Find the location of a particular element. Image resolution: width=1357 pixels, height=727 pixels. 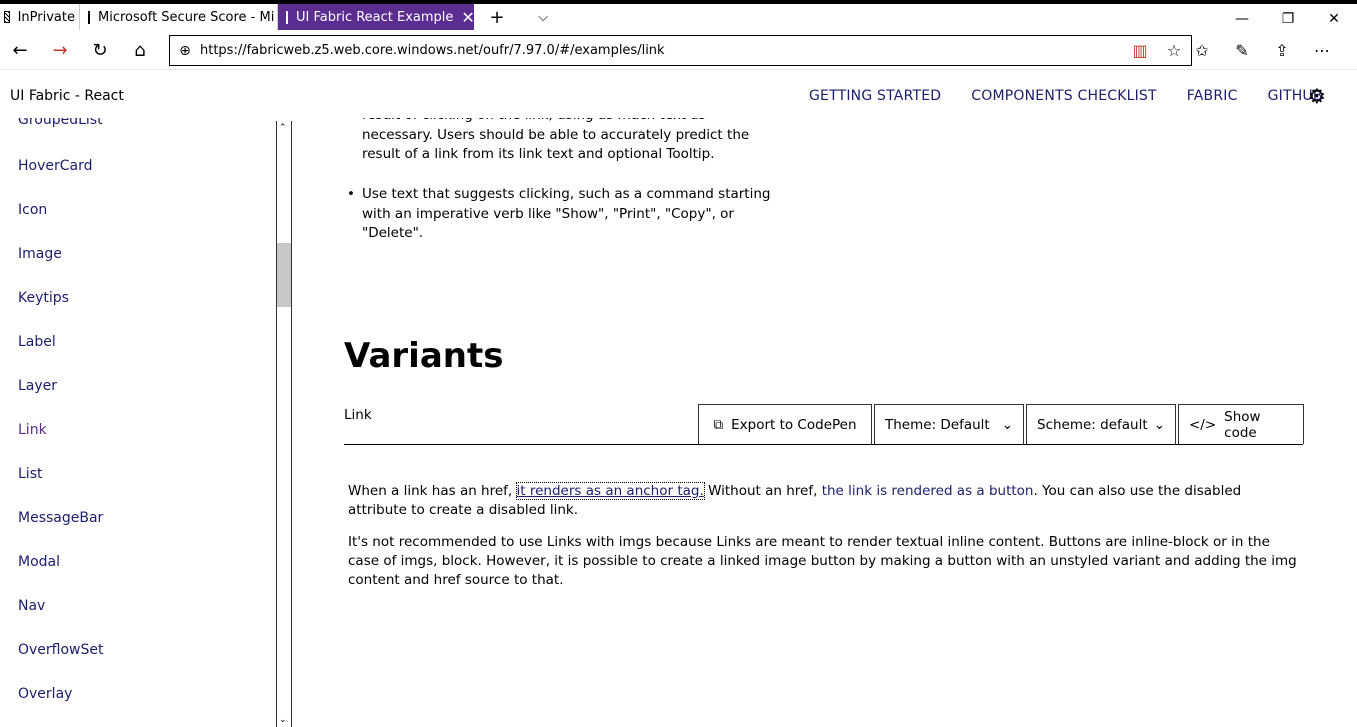

tab-list-chevron-icon: ⌵ is located at coordinates (543, 17).